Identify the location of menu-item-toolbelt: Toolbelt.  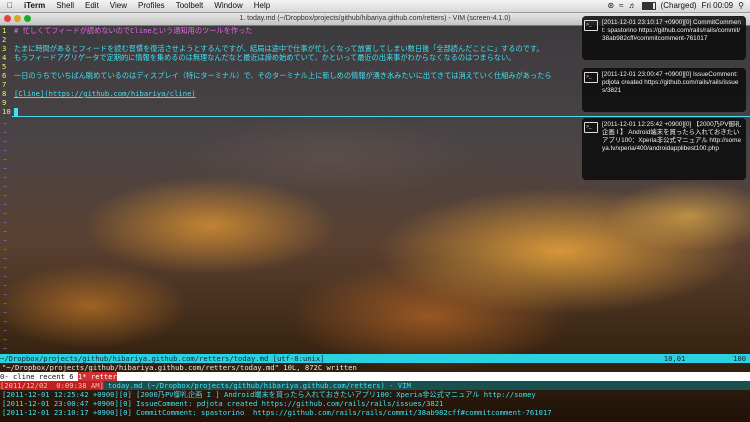
(190, 6).